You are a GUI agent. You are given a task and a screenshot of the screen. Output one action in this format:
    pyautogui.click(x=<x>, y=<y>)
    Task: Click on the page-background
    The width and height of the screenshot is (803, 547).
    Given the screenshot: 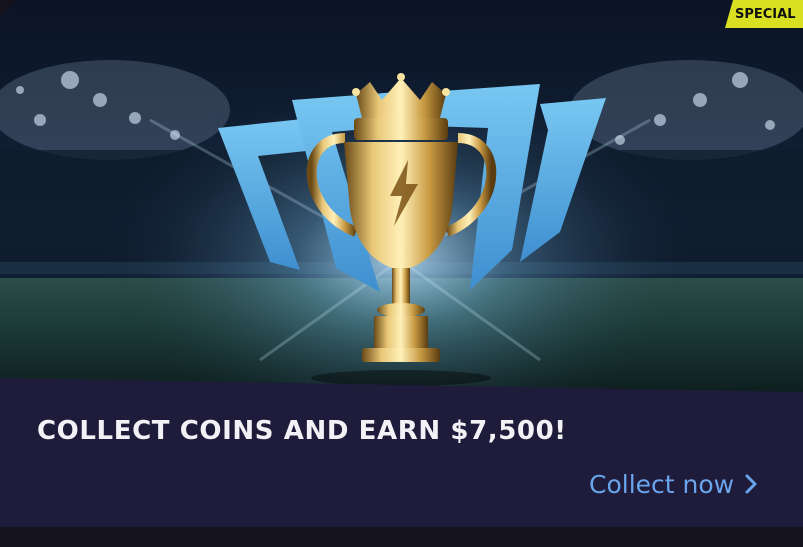 What is the action you would take?
    pyautogui.click(x=401, y=537)
    